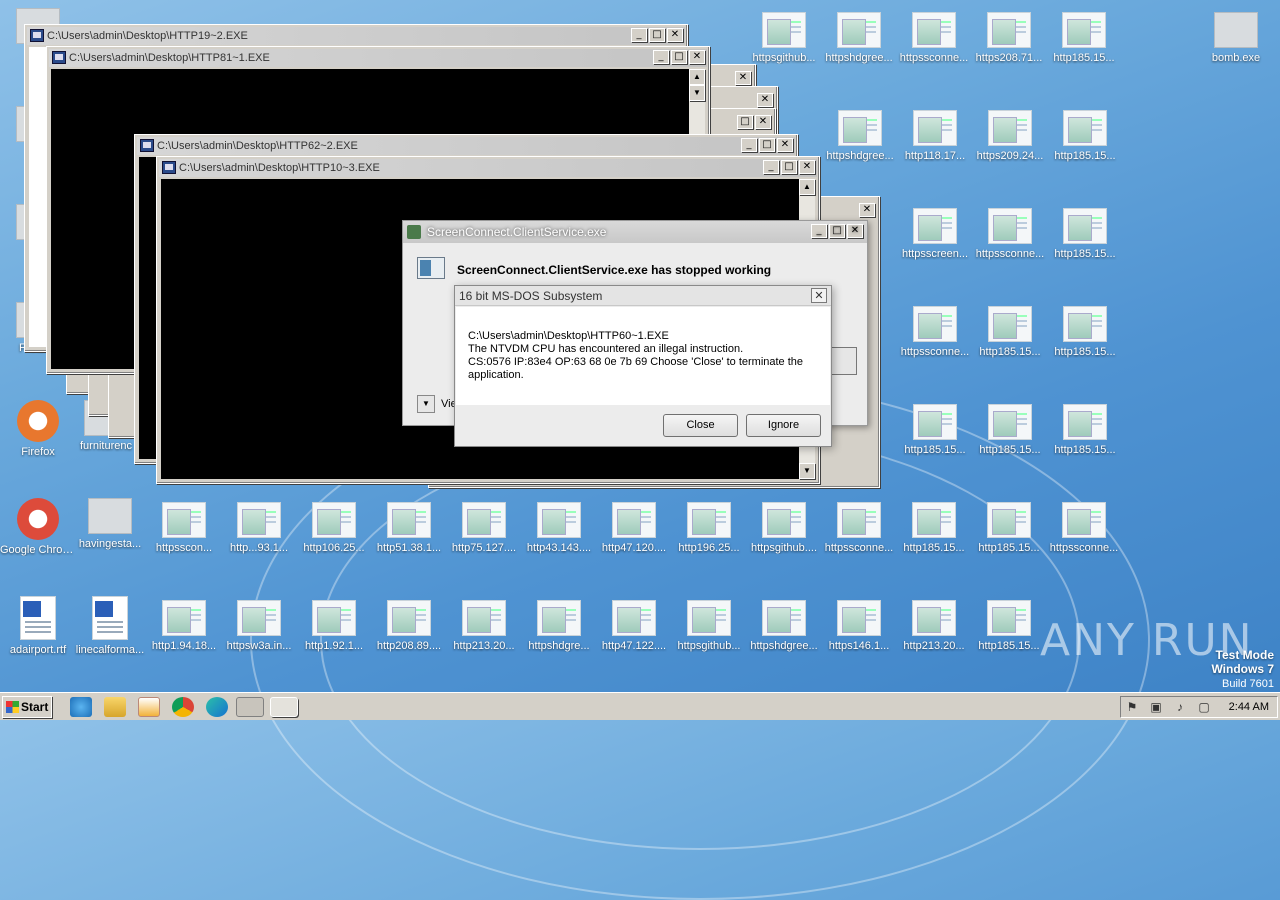 This screenshot has width=1280, height=900. I want to click on chrome-icon, so click(183, 707).